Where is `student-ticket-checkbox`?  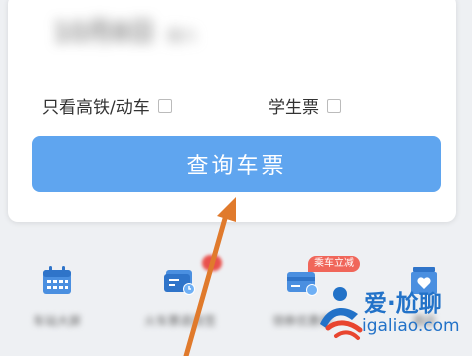
student-ticket-checkbox is located at coordinates (334, 105).